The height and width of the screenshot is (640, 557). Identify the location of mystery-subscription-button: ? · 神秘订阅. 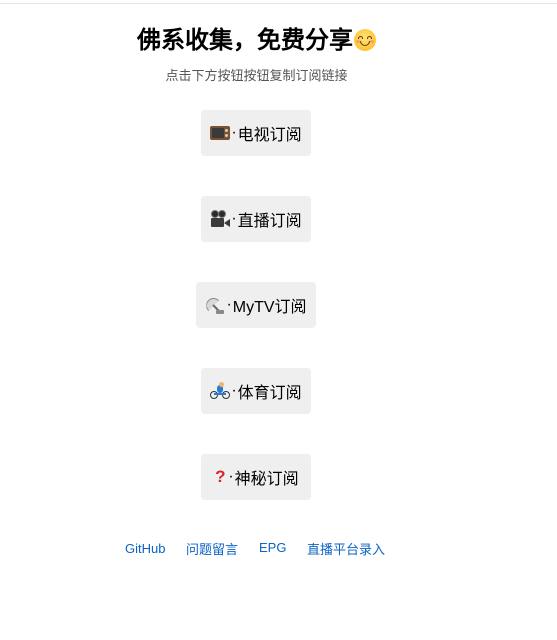
(256, 477).